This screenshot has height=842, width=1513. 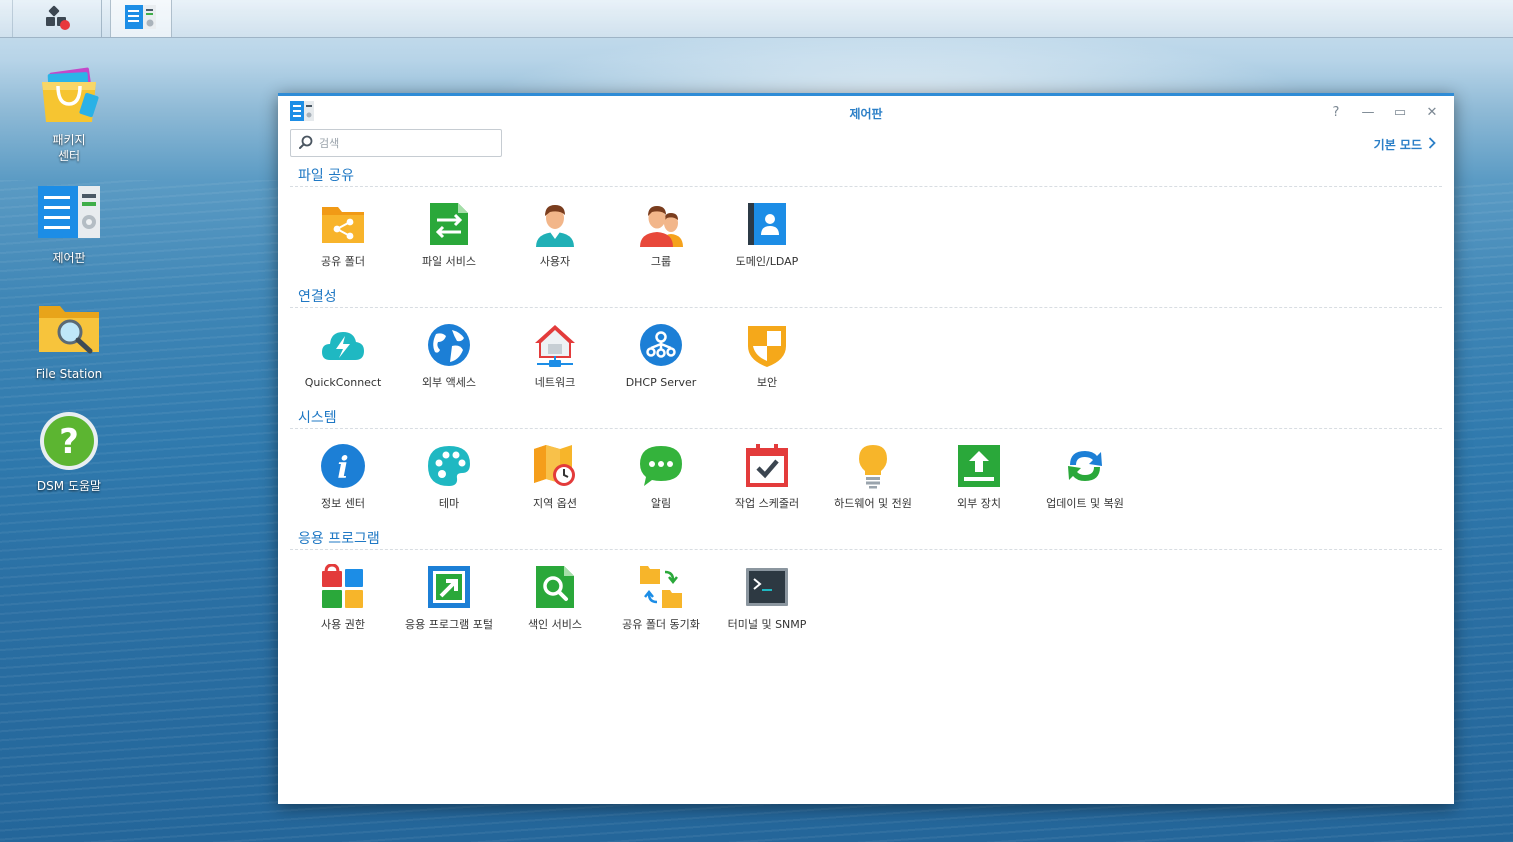 I want to click on package-center-icon, so click(x=69, y=97).